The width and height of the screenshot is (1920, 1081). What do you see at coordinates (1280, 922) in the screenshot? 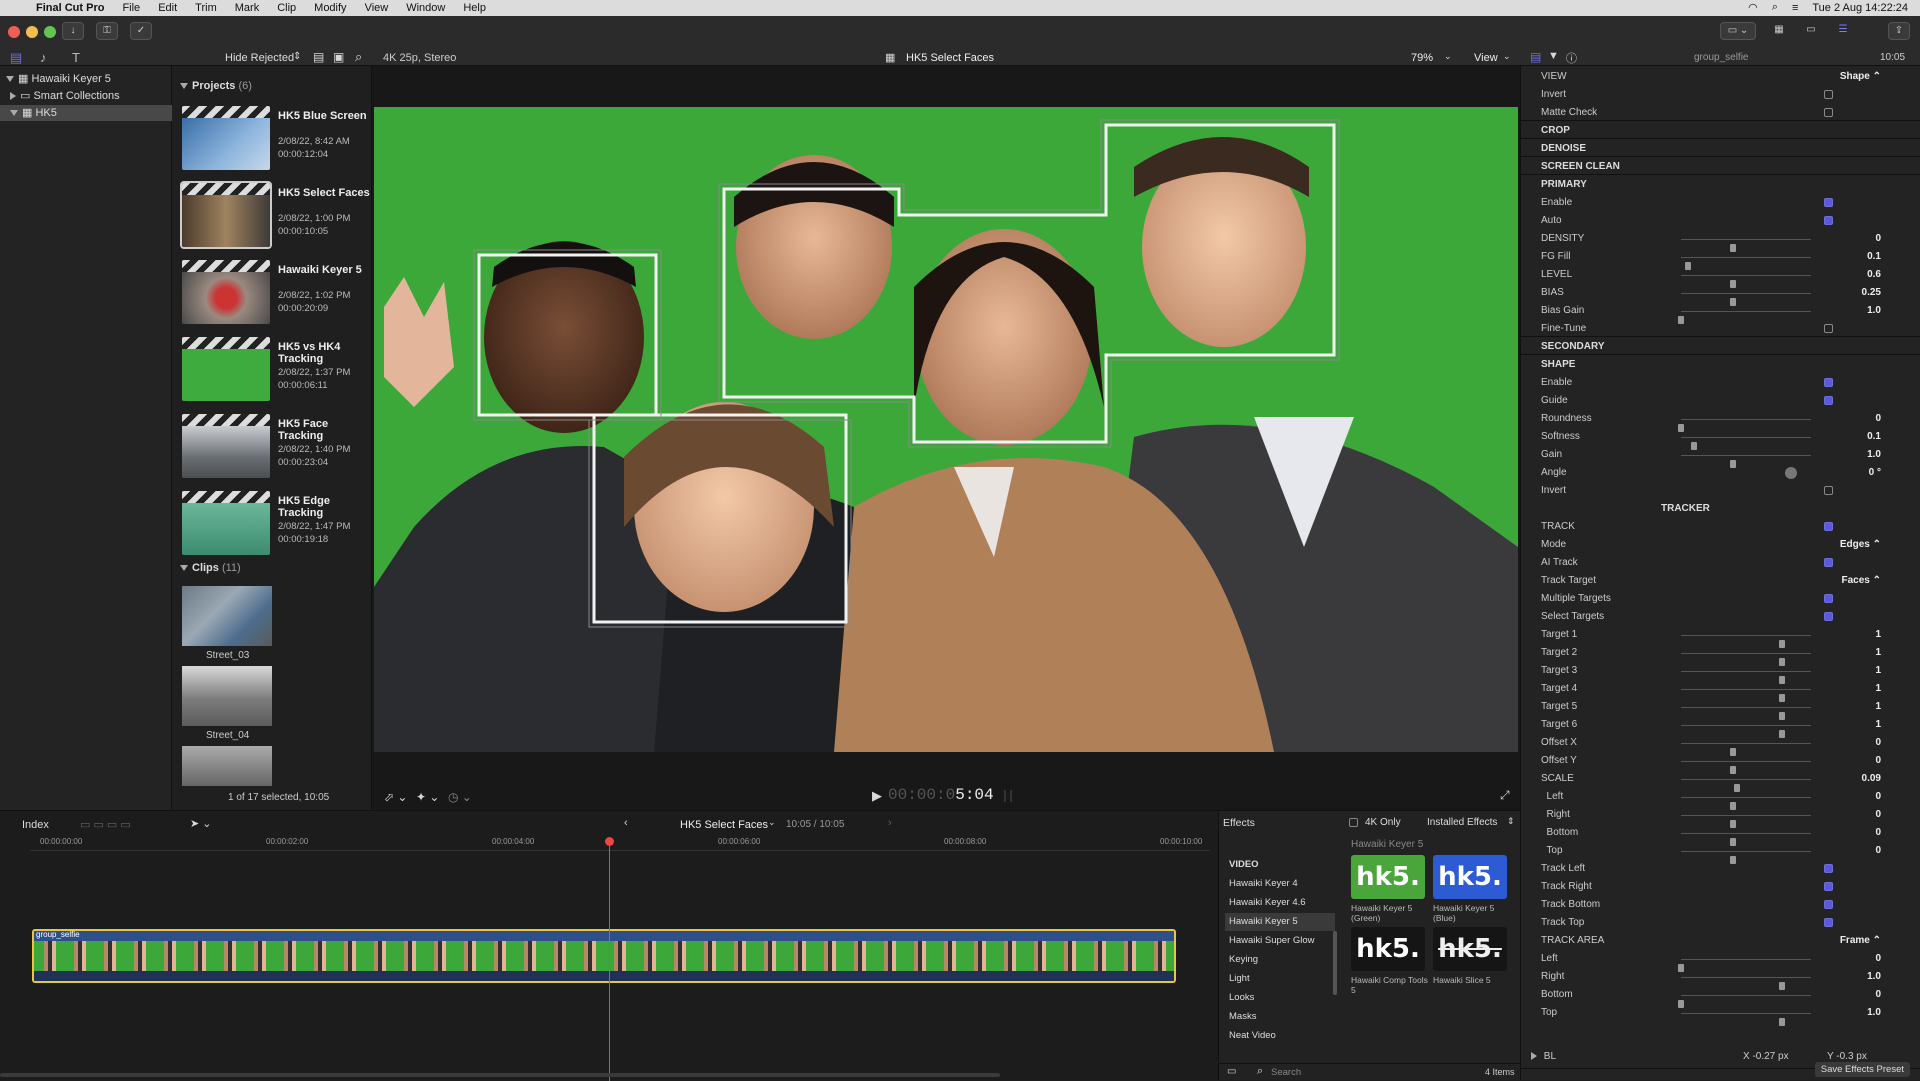
I see `effects-category-item-selected: Hawaiki Keyer 5` at bounding box center [1280, 922].